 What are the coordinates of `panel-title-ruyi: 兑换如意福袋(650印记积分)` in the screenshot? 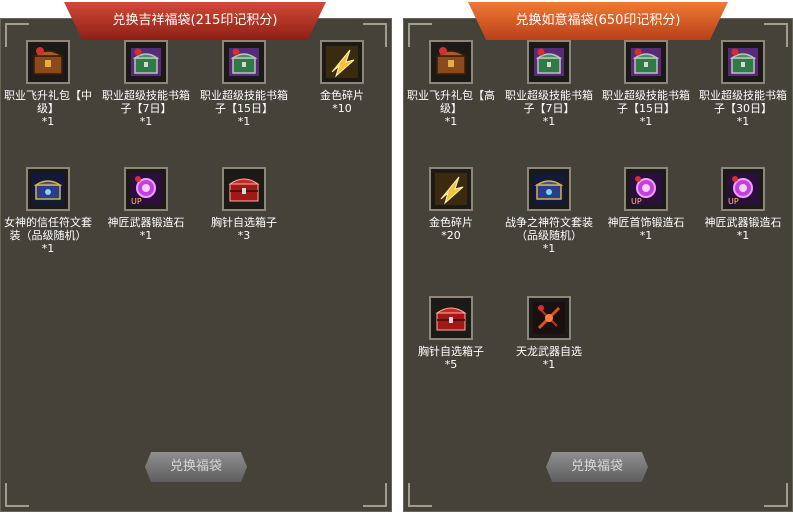 It's located at (598, 21).